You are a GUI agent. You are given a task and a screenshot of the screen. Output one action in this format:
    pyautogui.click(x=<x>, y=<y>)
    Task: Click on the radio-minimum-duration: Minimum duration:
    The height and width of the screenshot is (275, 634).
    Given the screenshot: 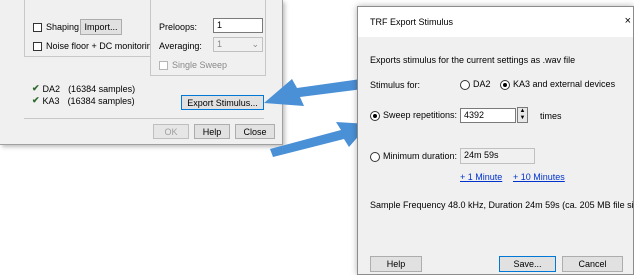 What is the action you would take?
    pyautogui.click(x=413, y=156)
    